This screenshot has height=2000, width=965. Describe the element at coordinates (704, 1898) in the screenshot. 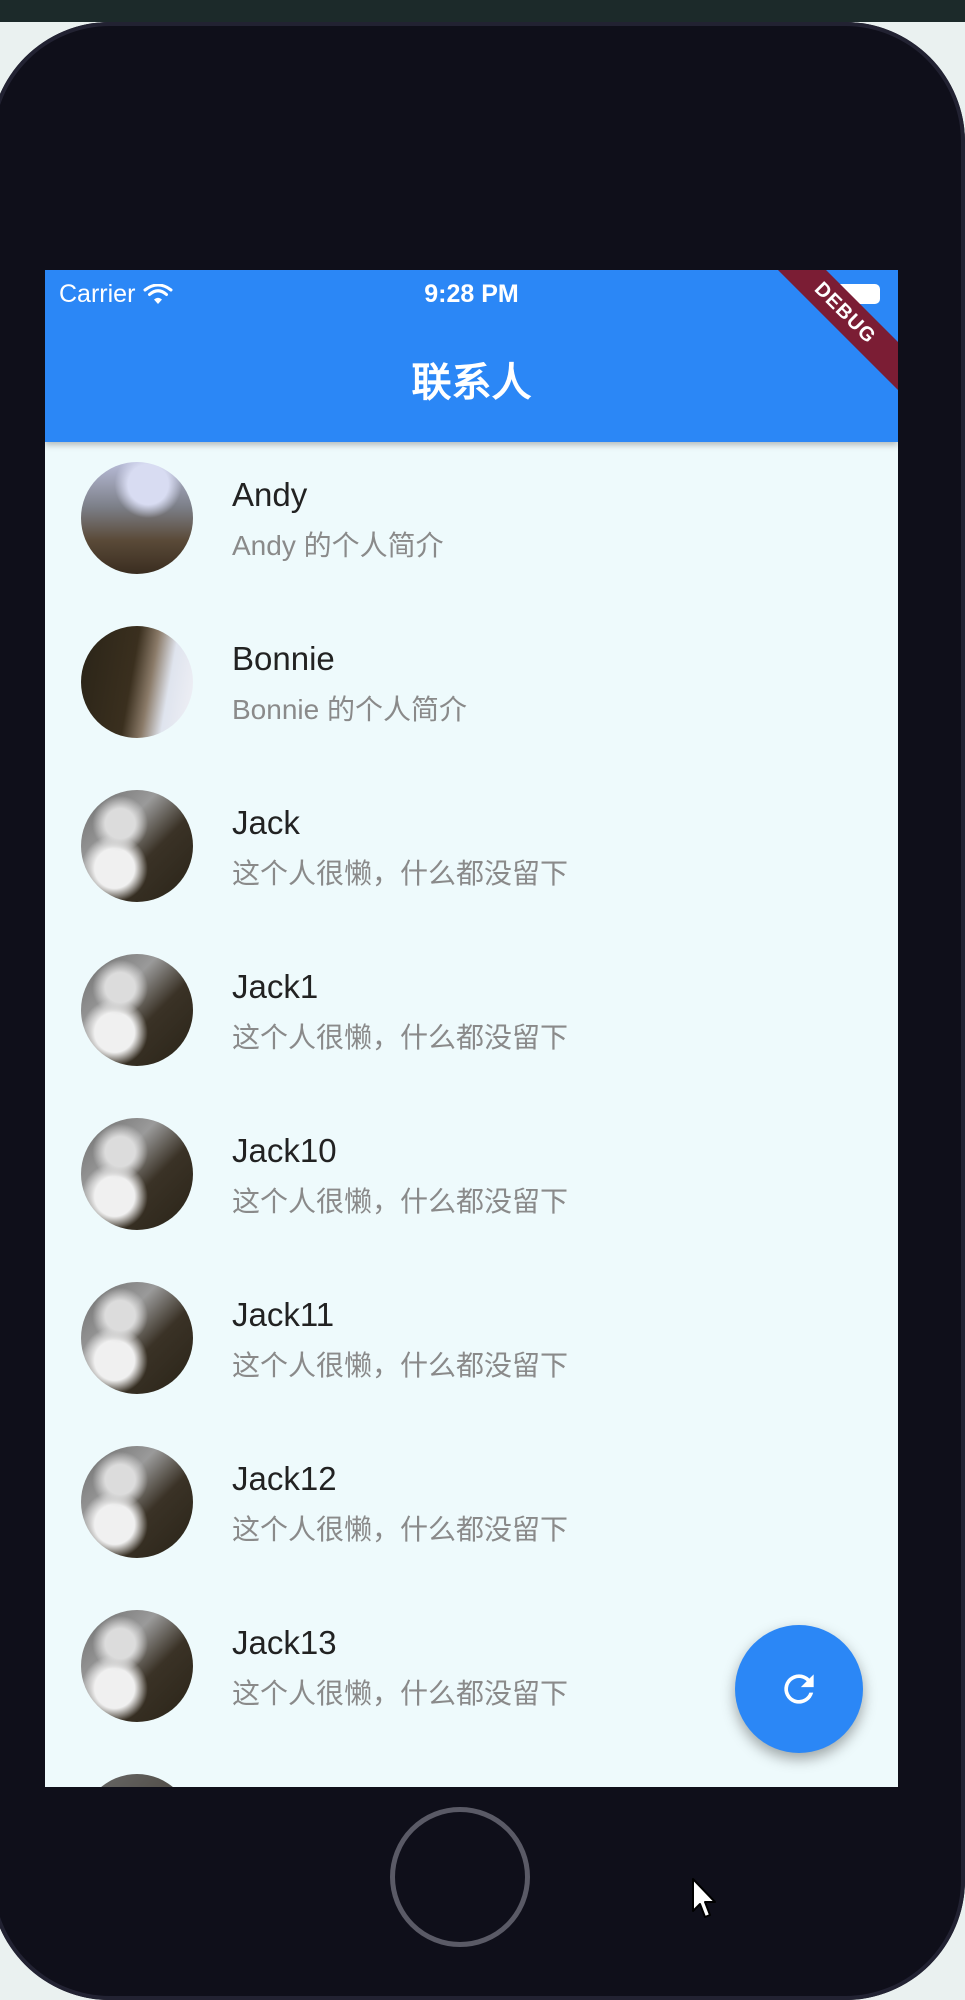

I see `mouse-cursor-icon` at that location.